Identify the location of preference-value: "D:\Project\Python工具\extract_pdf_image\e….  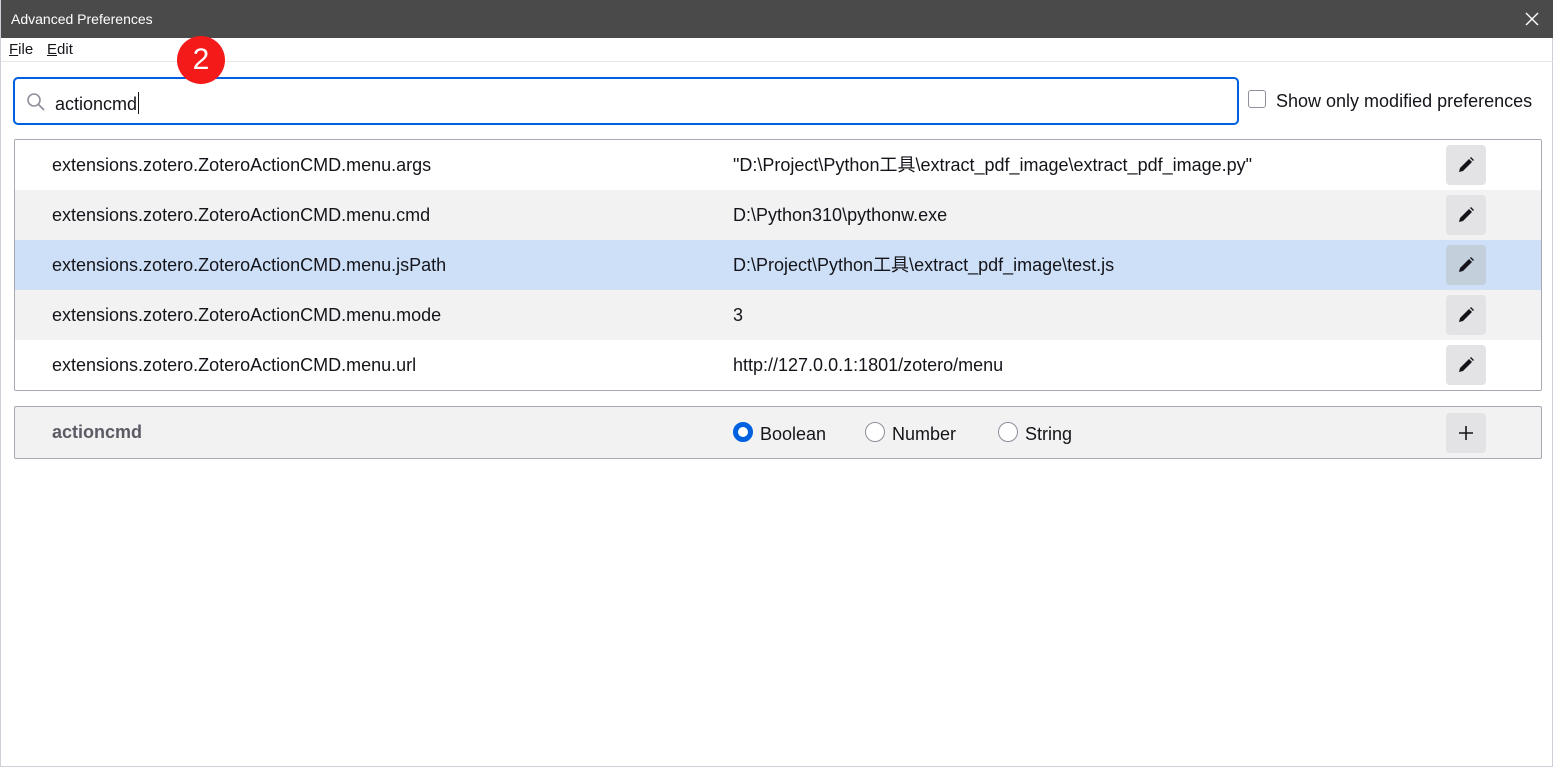
(993, 165).